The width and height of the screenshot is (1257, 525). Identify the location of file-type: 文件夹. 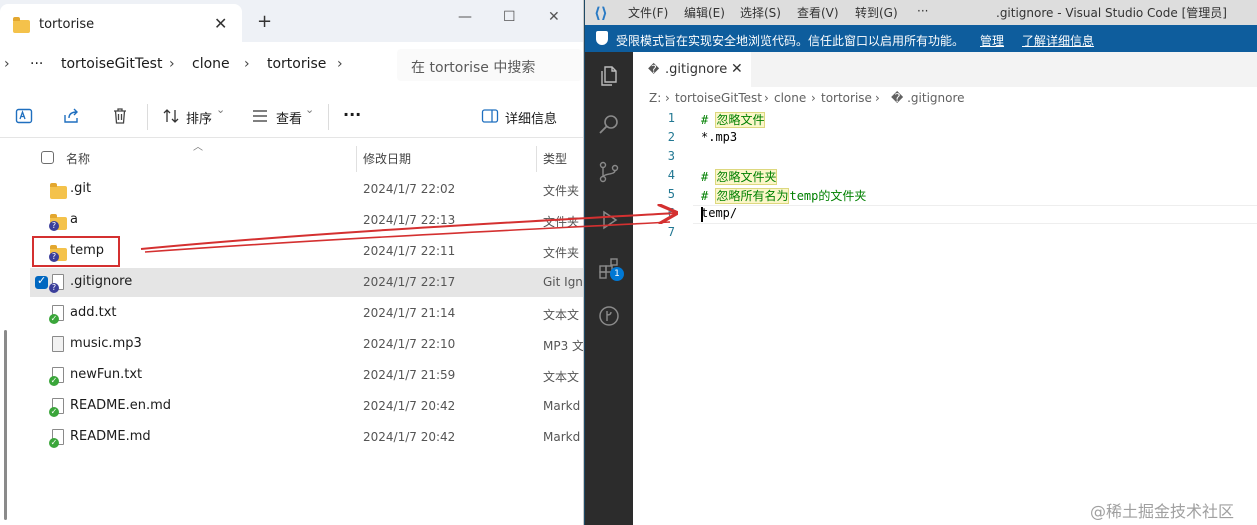
(561, 191).